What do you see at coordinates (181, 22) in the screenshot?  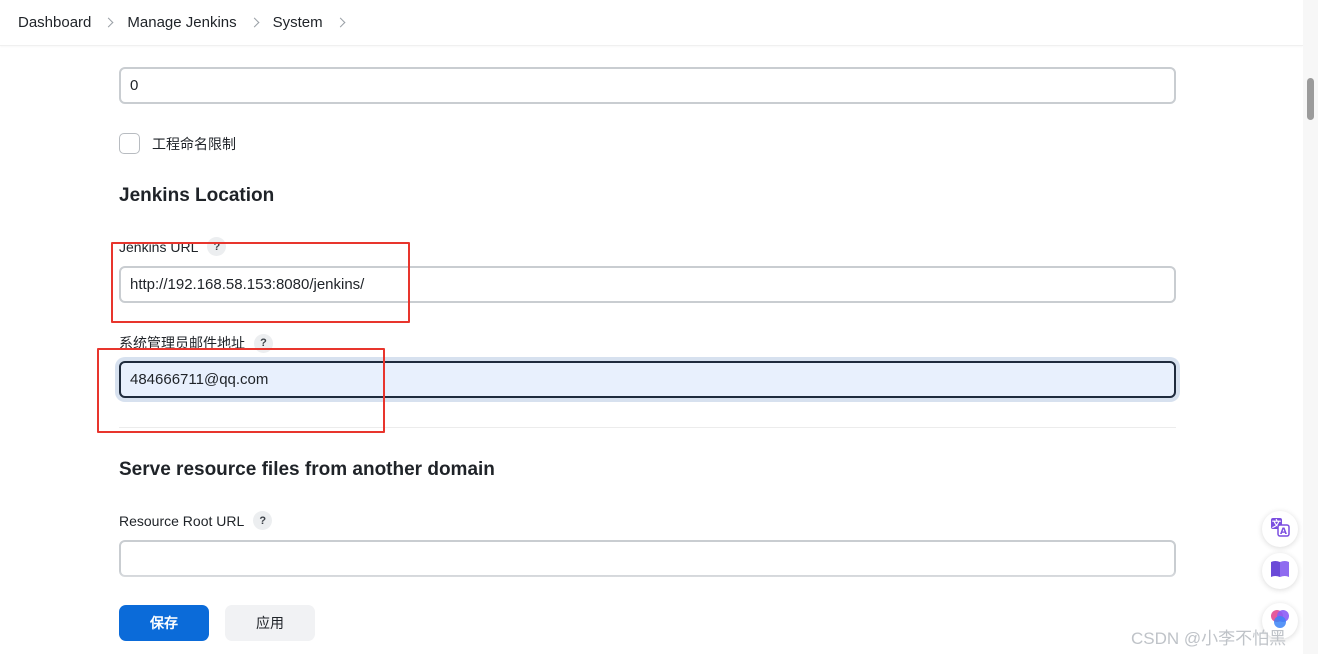 I see `breadcrumb-item-manage-jenkins: Manage Jenkins` at bounding box center [181, 22].